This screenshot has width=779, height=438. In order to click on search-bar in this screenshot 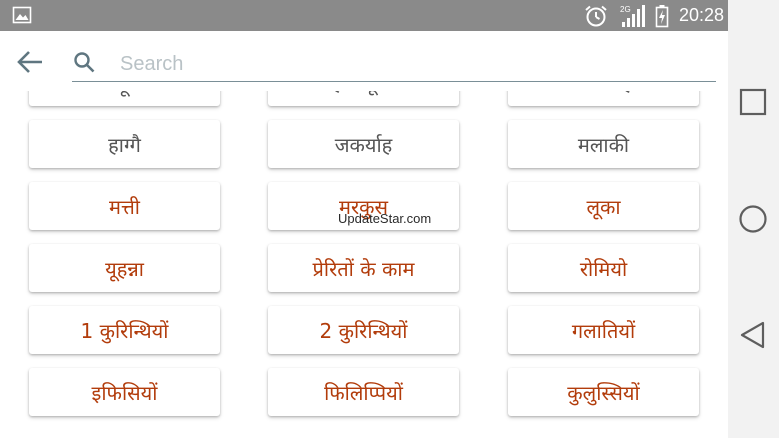, I will do `click(394, 63)`.